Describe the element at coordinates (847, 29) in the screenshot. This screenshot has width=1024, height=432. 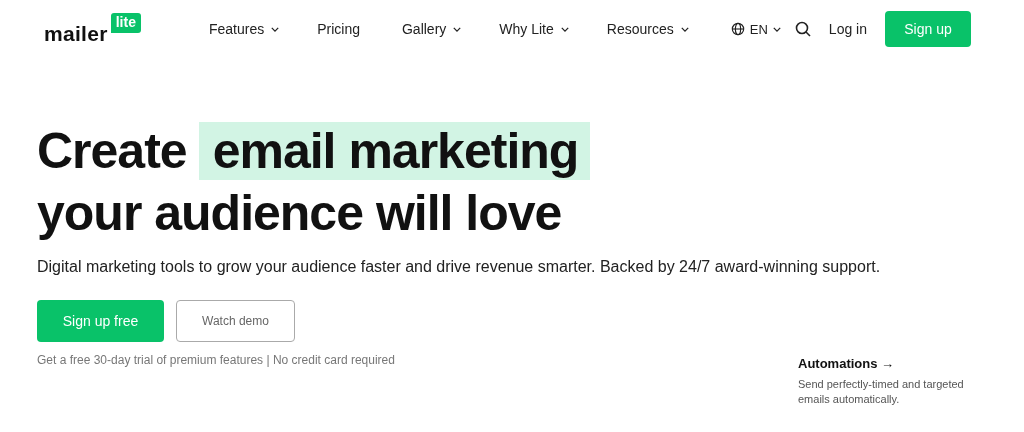
I see `login-link: Log in` at that location.